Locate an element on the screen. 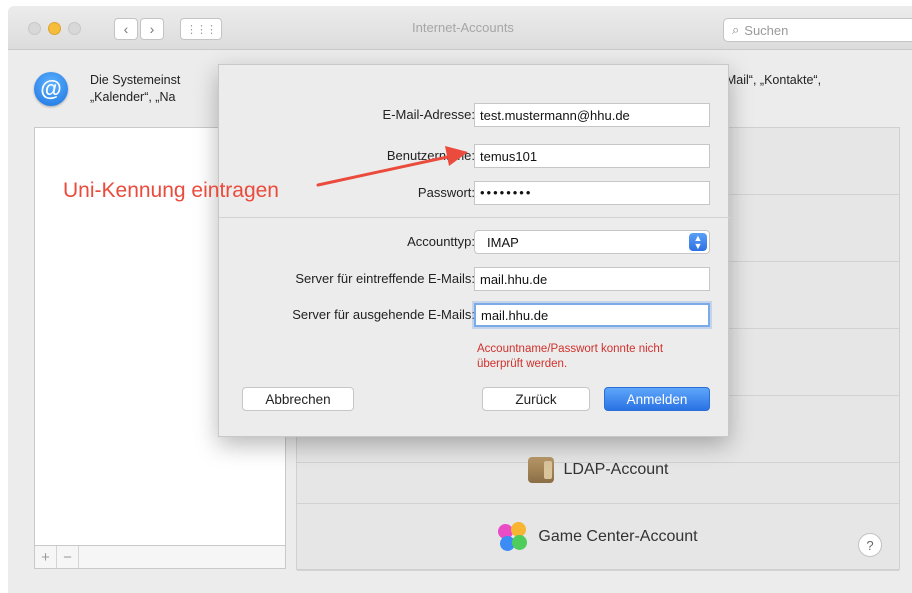 This screenshot has width=912, height=593. account-type-value: IMAP is located at coordinates (503, 242).